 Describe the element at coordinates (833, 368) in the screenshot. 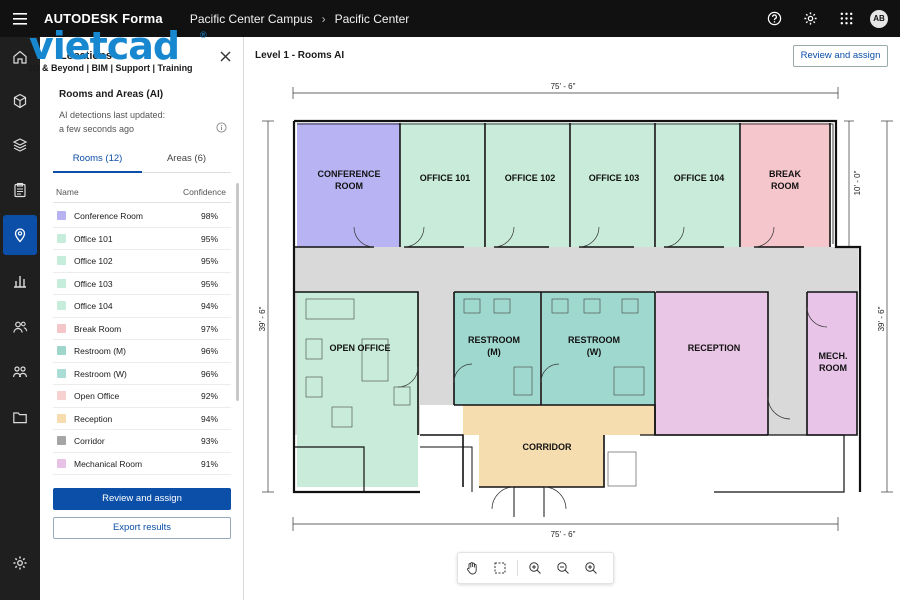

I see `label-mech-2: ROOM` at that location.